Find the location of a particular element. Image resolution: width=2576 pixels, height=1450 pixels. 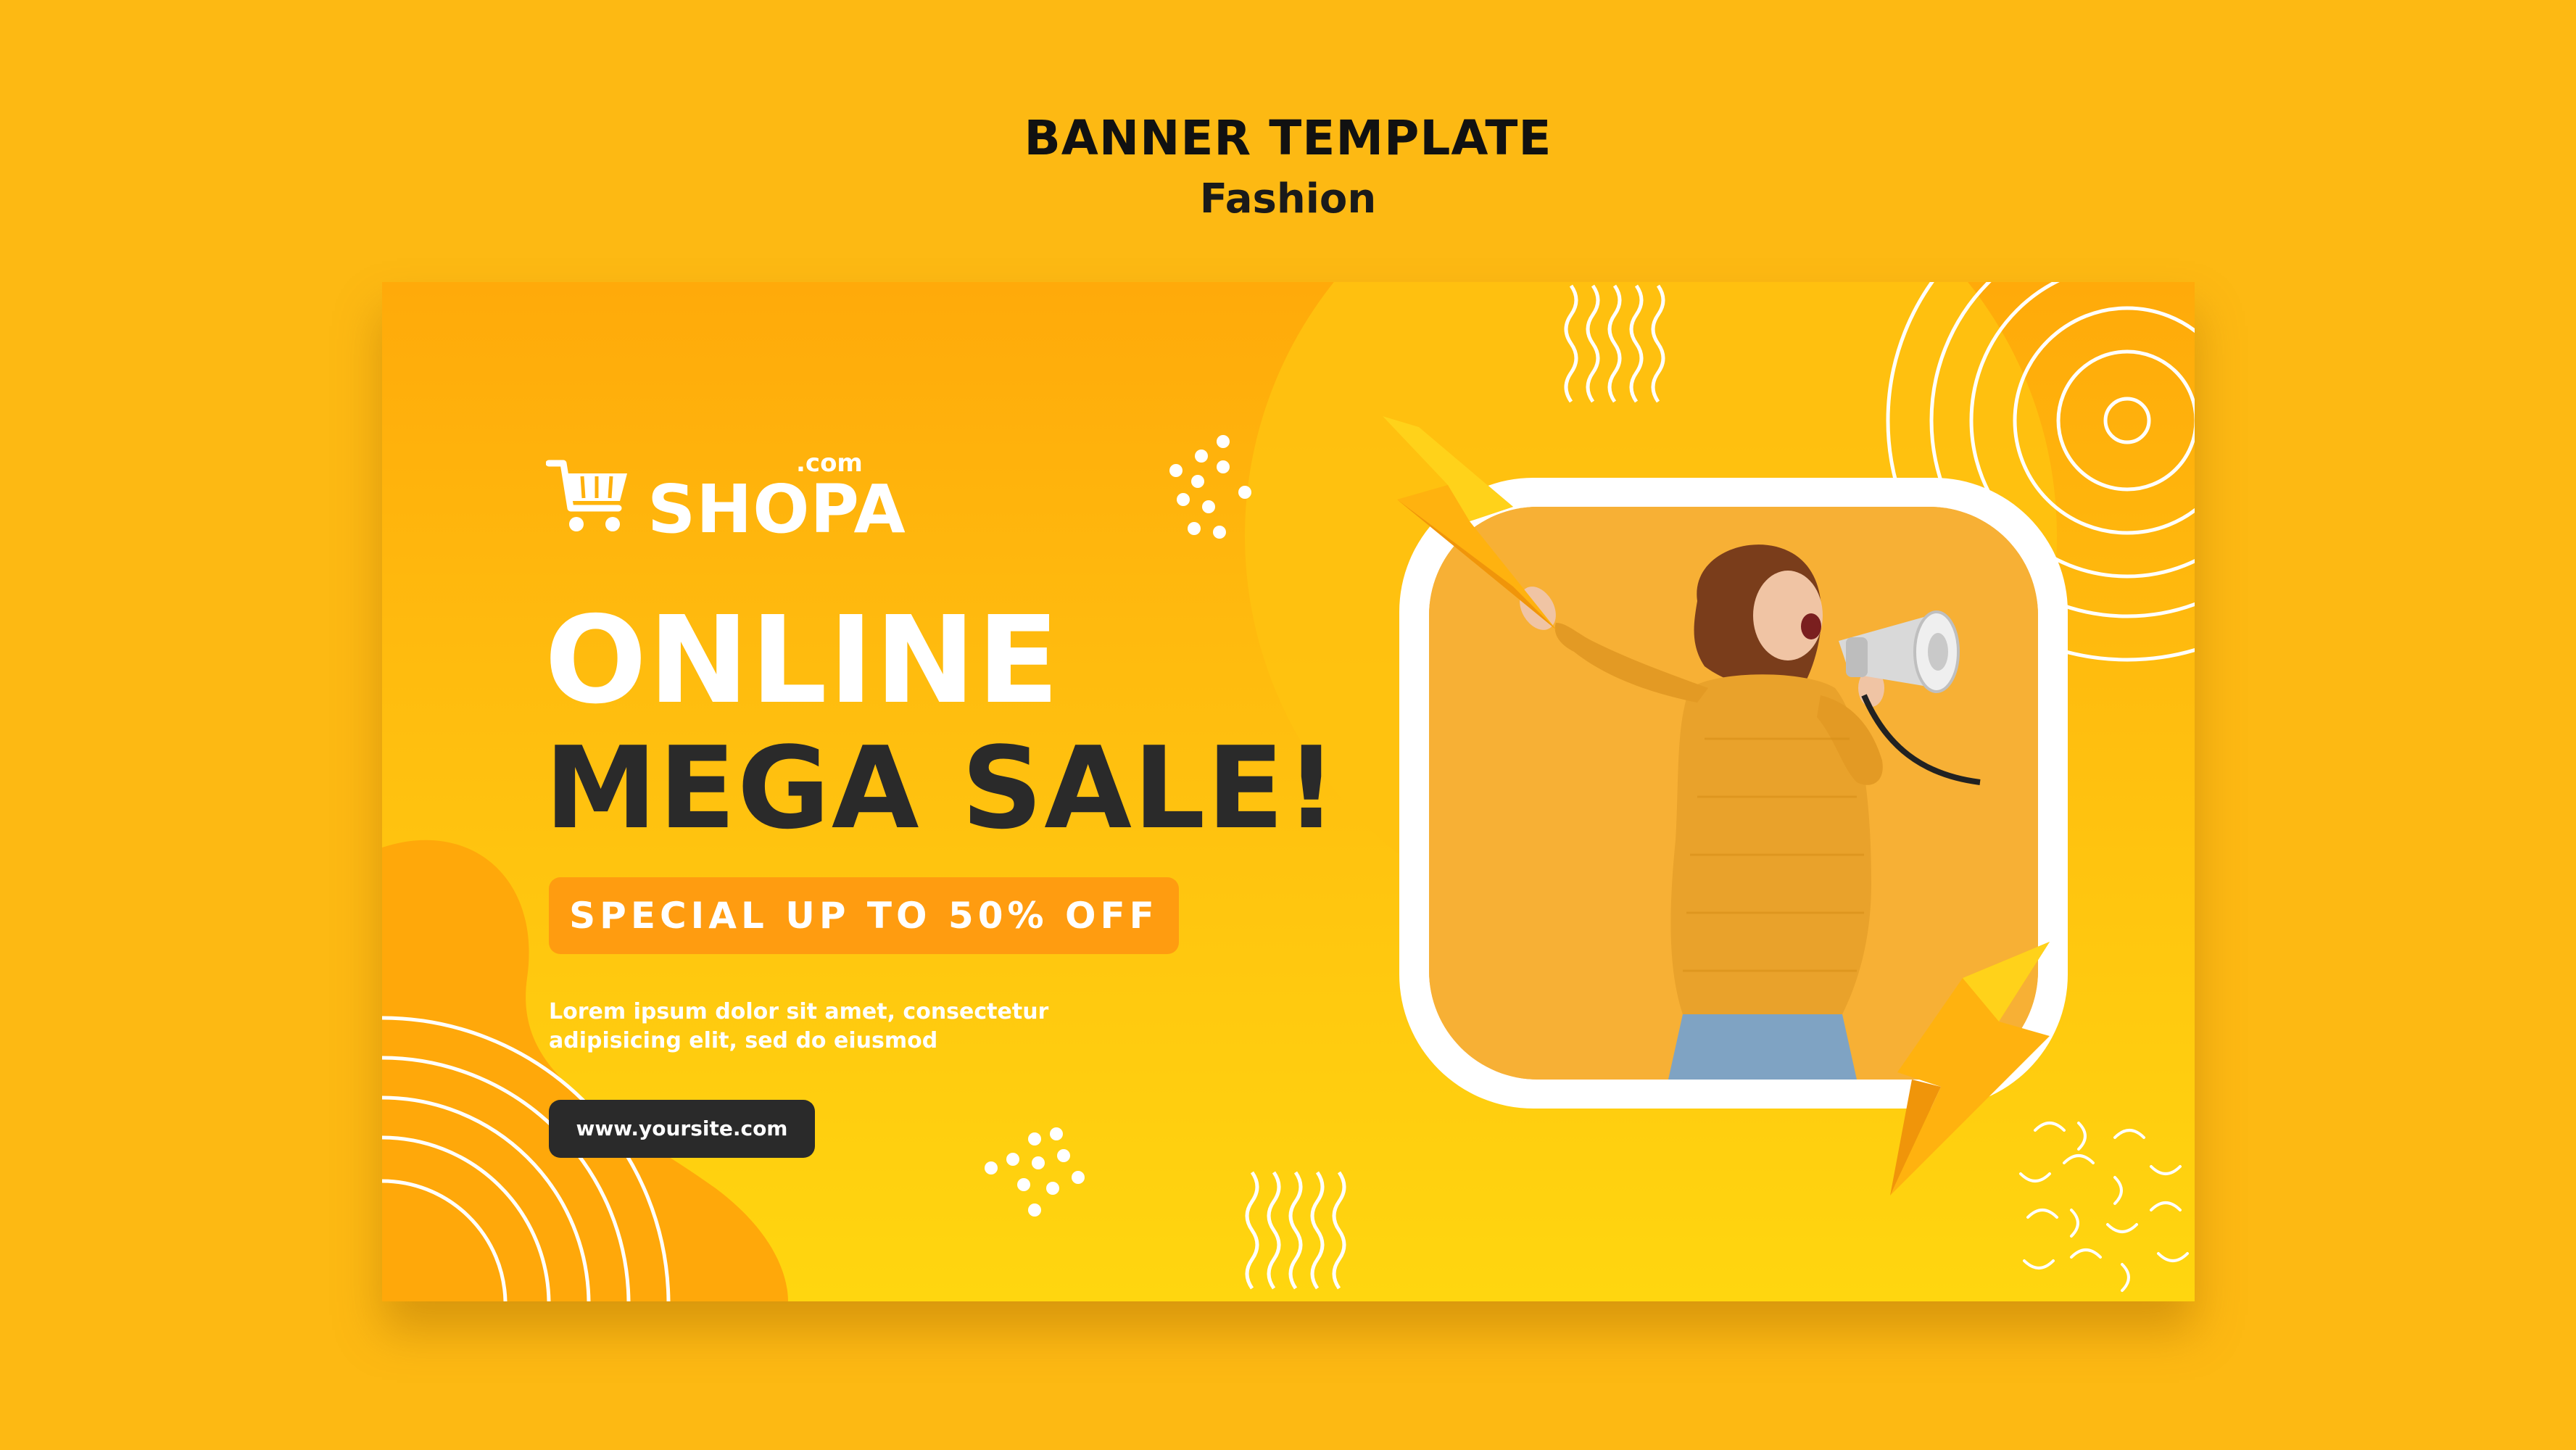

lightning-bolts is located at coordinates (1717, 806).